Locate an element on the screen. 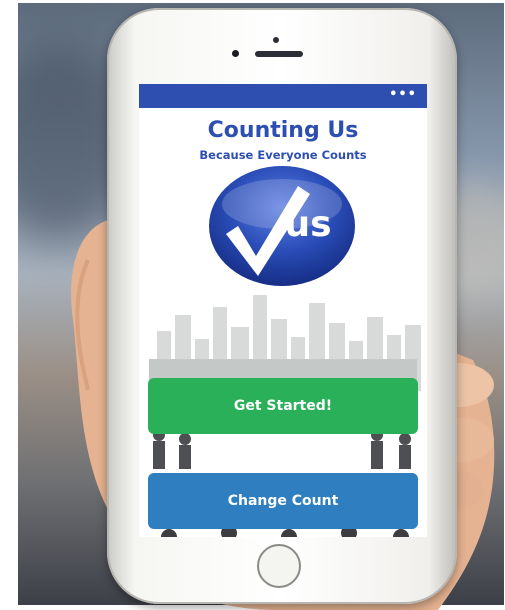  more-dots-icon: ••• is located at coordinates (403, 94).